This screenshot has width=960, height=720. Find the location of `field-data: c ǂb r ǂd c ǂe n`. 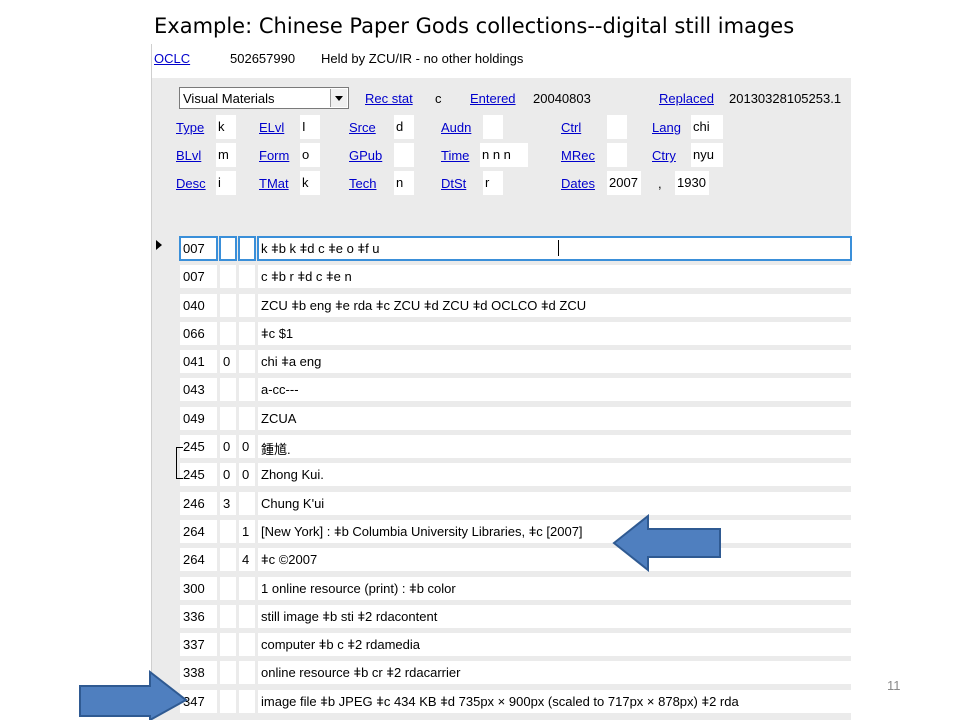

field-data: c ǂb r ǂd c ǂe n is located at coordinates (554, 277).